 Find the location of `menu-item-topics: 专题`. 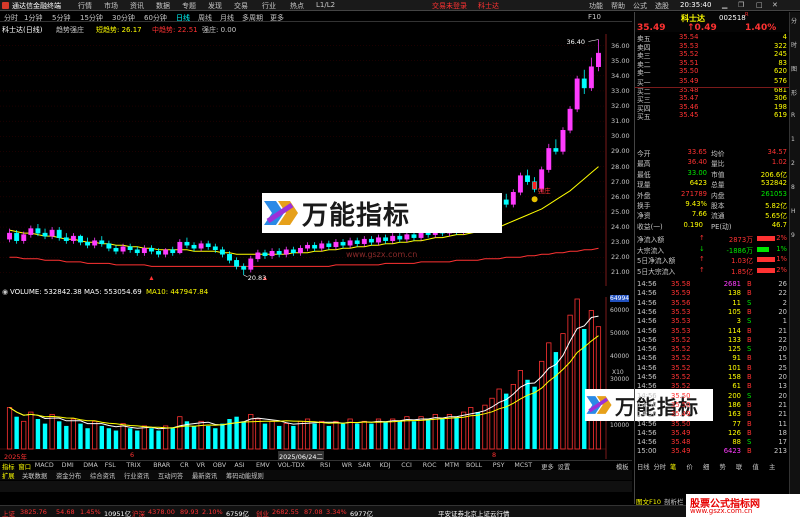

menu-item-topics: 专题 is located at coordinates (189, 6).